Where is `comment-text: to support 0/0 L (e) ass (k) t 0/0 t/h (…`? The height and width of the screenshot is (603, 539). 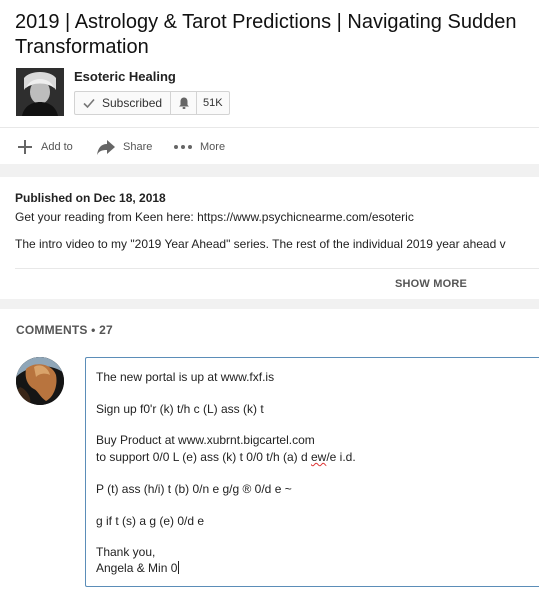
comment-text: to support 0/0 L (e) ass (k) t 0/0 t/h (… is located at coordinates (203, 457).